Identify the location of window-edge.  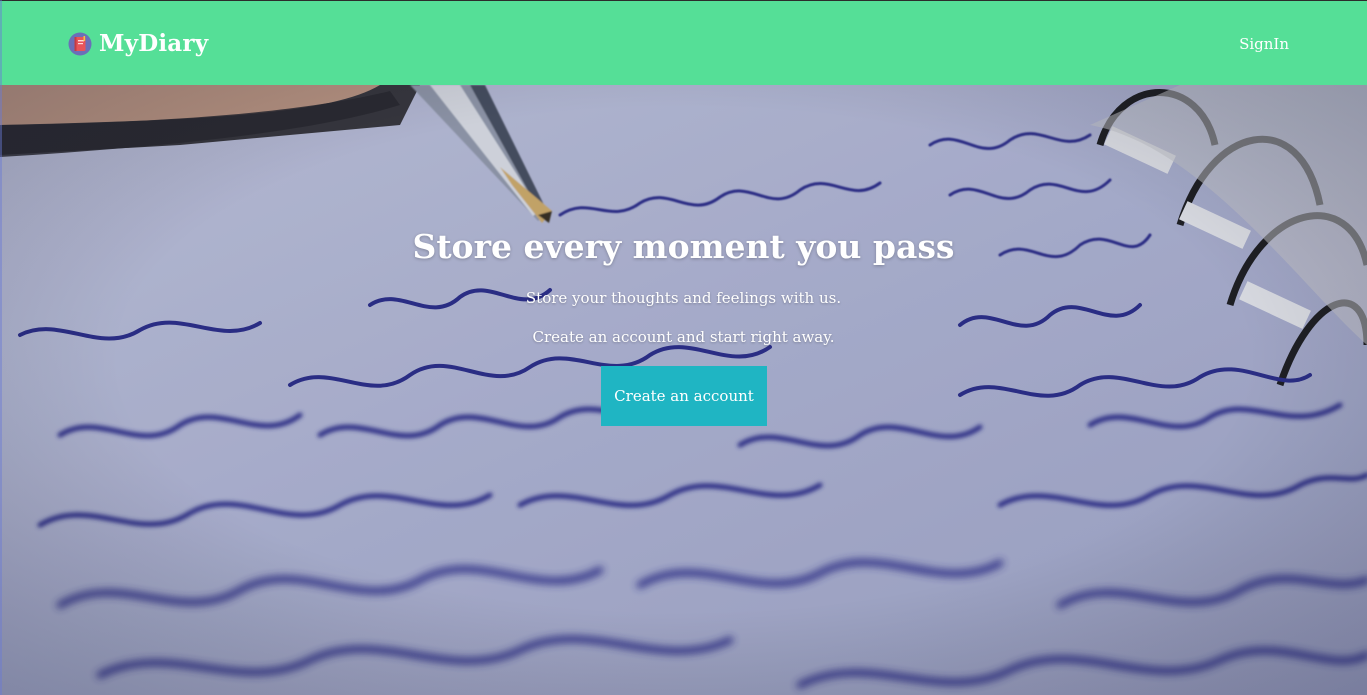
(1, 347).